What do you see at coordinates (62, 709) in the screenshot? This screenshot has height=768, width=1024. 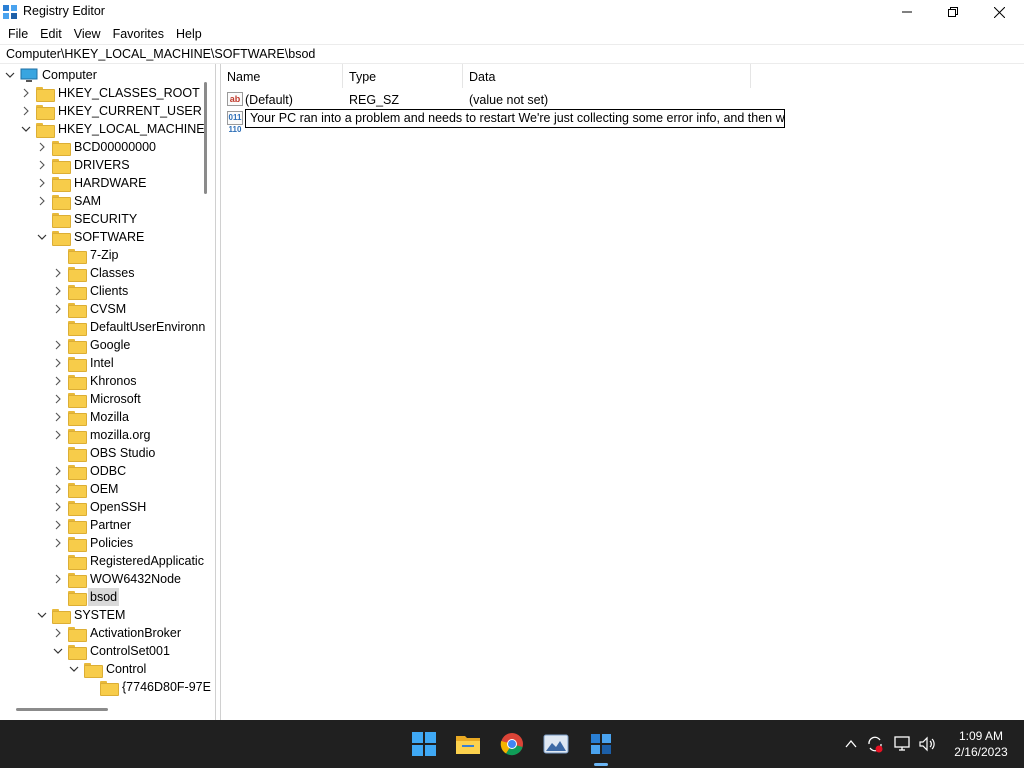 I see `tree-horizontal-scrollbar` at bounding box center [62, 709].